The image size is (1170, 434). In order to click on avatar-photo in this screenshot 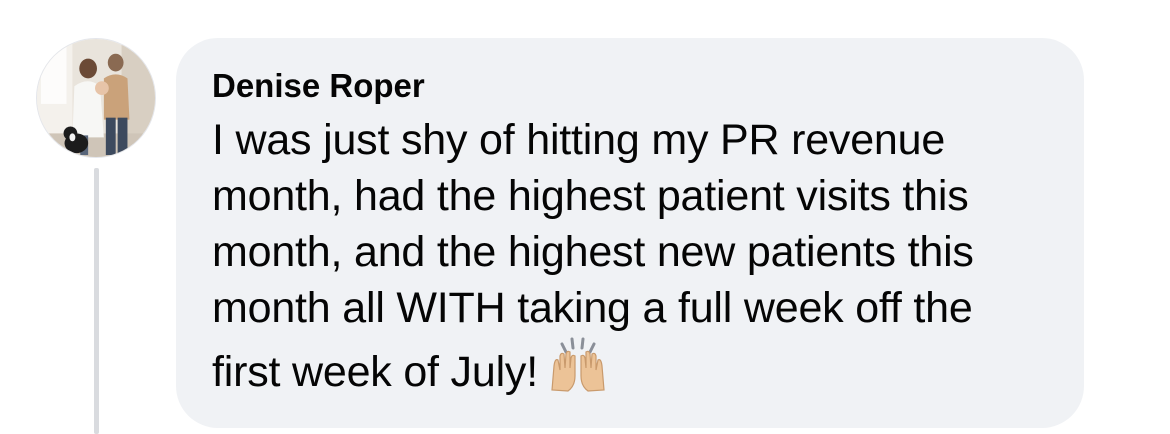, I will do `click(96, 98)`.